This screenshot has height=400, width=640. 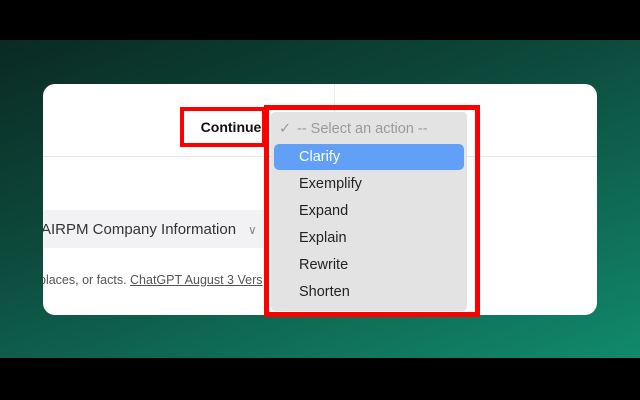 I want to click on chevron-down-icon: ∨, so click(x=252, y=230).